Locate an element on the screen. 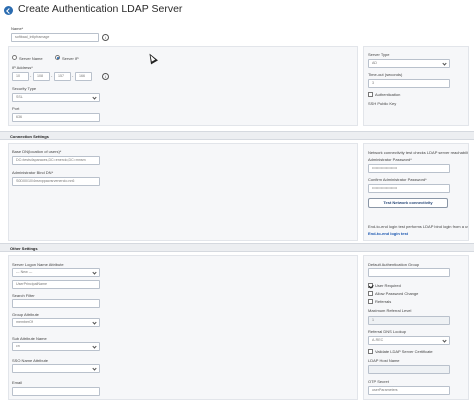 The height and width of the screenshot is (402, 474). sso-attr-select is located at coordinates (56, 368).